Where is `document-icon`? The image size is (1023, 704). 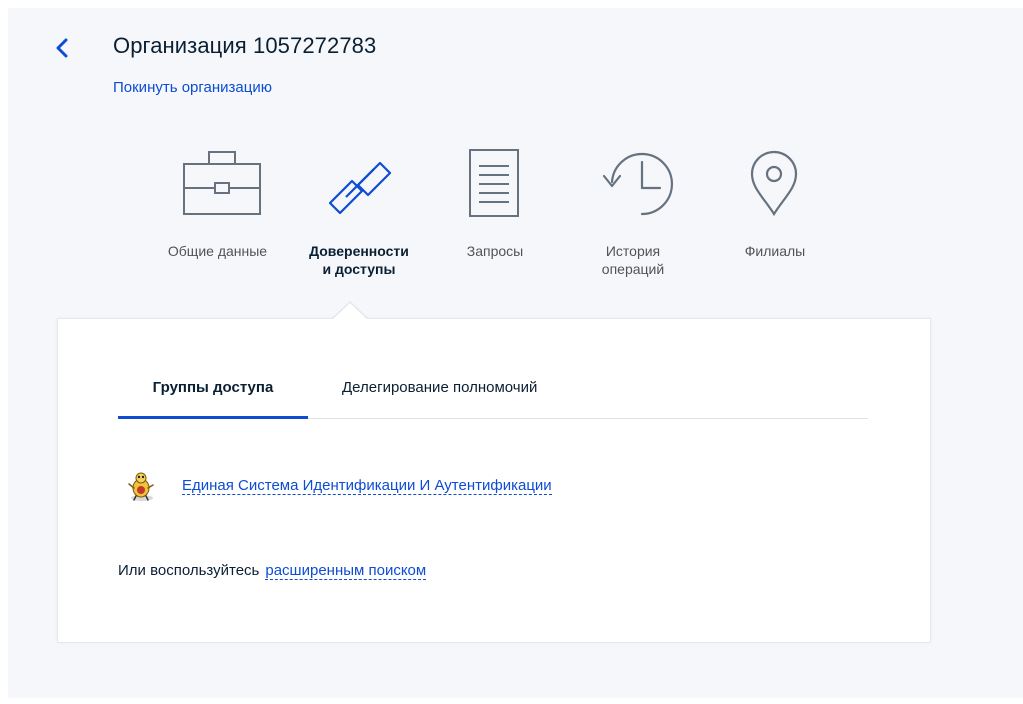 document-icon is located at coordinates (494, 183).